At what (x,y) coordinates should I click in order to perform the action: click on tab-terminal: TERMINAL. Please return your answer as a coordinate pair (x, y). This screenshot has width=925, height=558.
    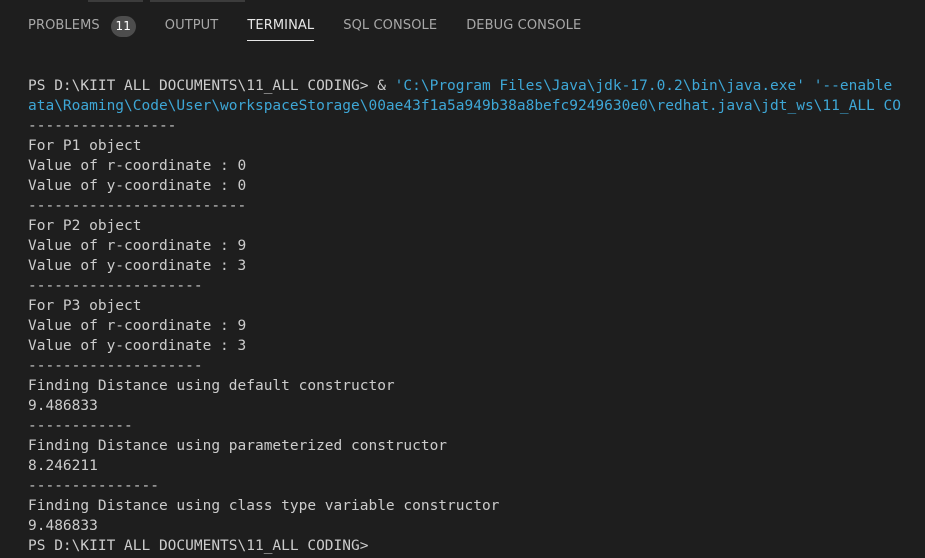
    Looking at the image, I should click on (281, 27).